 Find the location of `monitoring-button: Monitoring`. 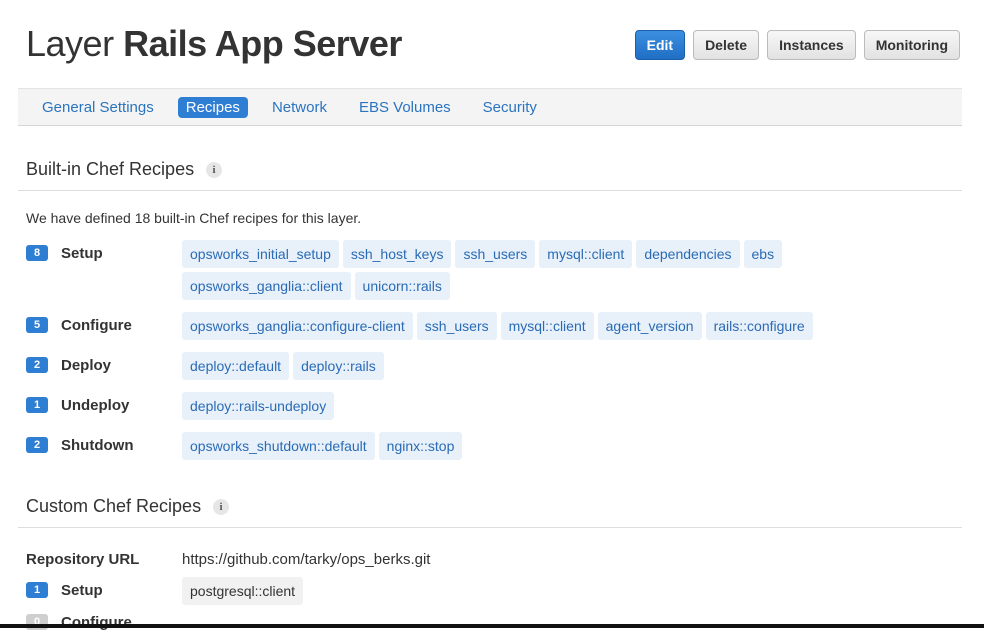

monitoring-button: Monitoring is located at coordinates (911, 45).